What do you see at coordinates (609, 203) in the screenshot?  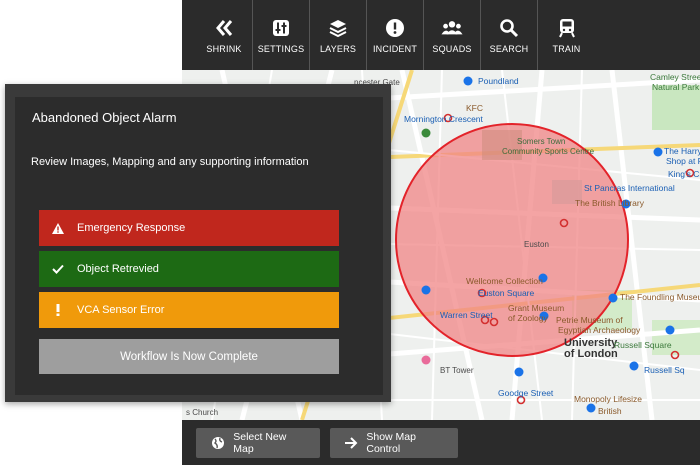 I see `map-label-british-library: The British Library` at bounding box center [609, 203].